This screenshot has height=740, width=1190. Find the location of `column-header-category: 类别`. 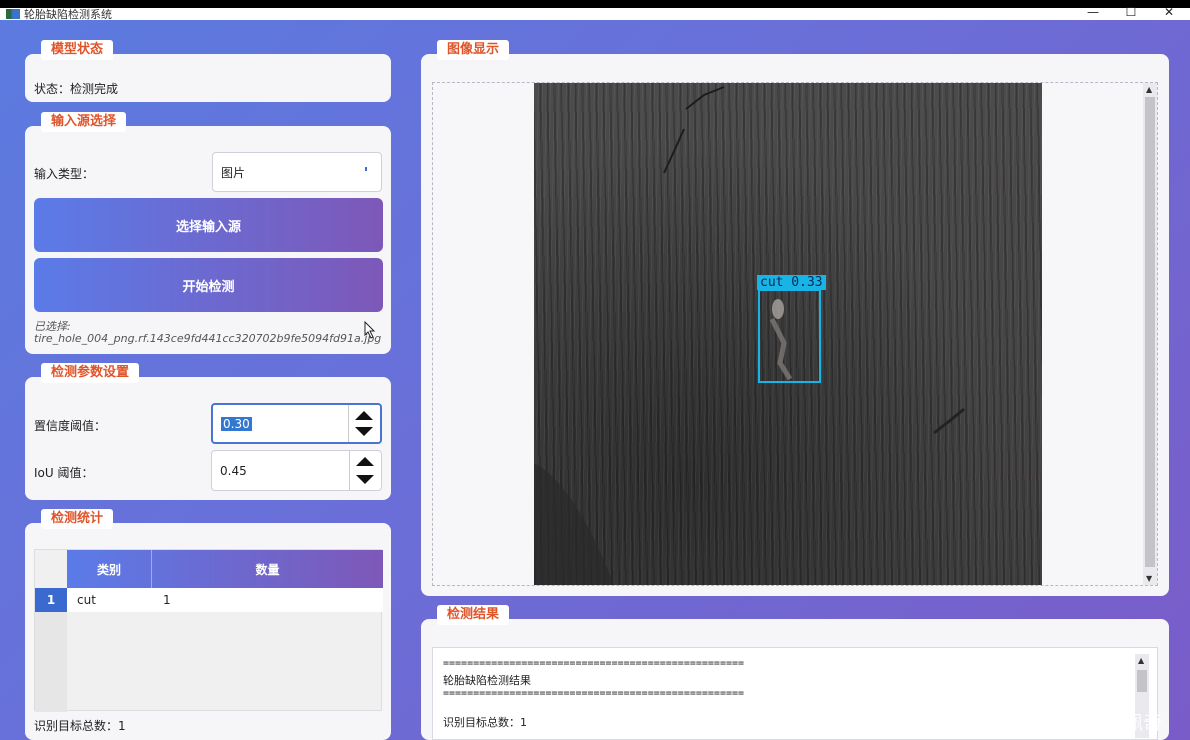

column-header-category: 类别 is located at coordinates (109, 569).